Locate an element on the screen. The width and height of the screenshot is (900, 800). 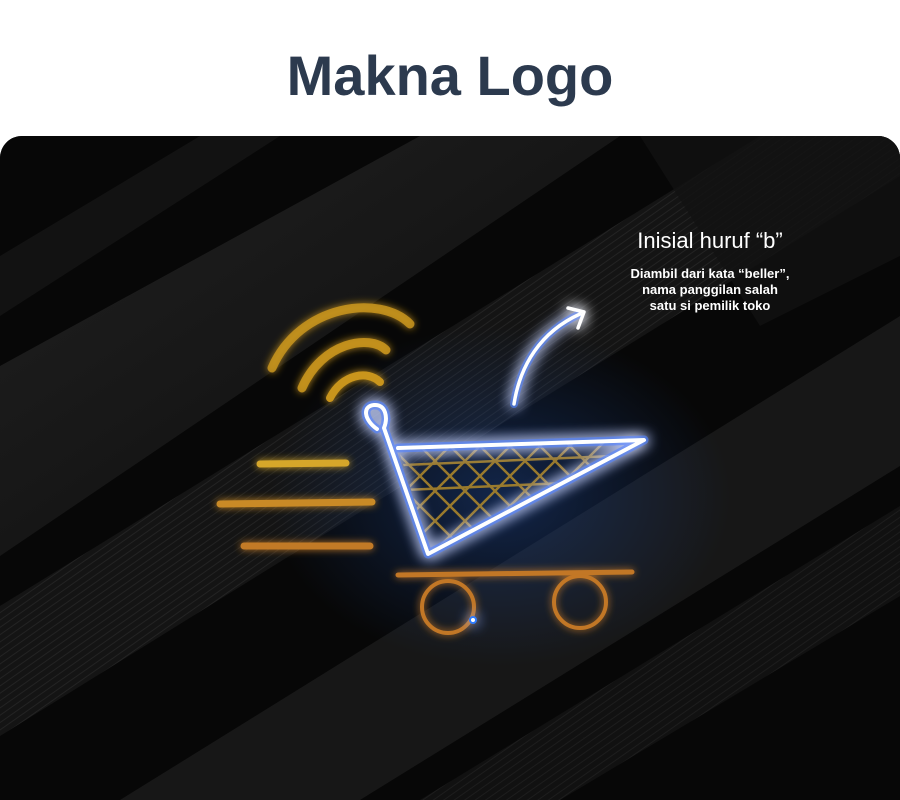
speed-lines-icon is located at coordinates (296, 504).